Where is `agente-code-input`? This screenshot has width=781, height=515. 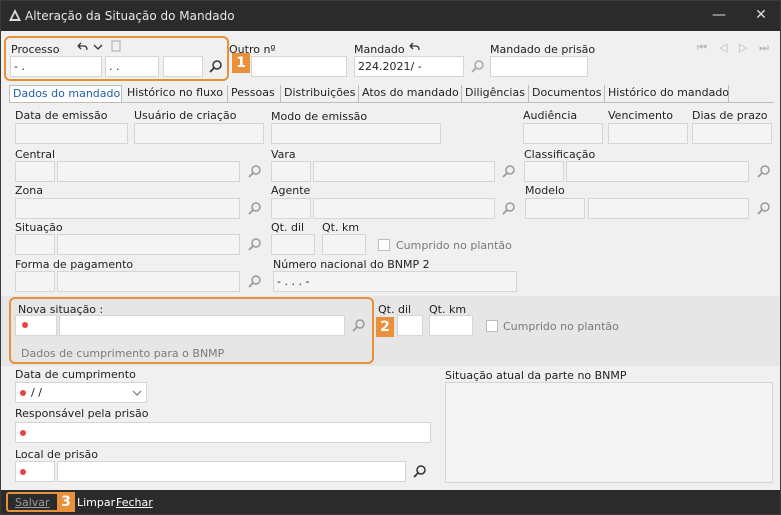 agente-code-input is located at coordinates (291, 208).